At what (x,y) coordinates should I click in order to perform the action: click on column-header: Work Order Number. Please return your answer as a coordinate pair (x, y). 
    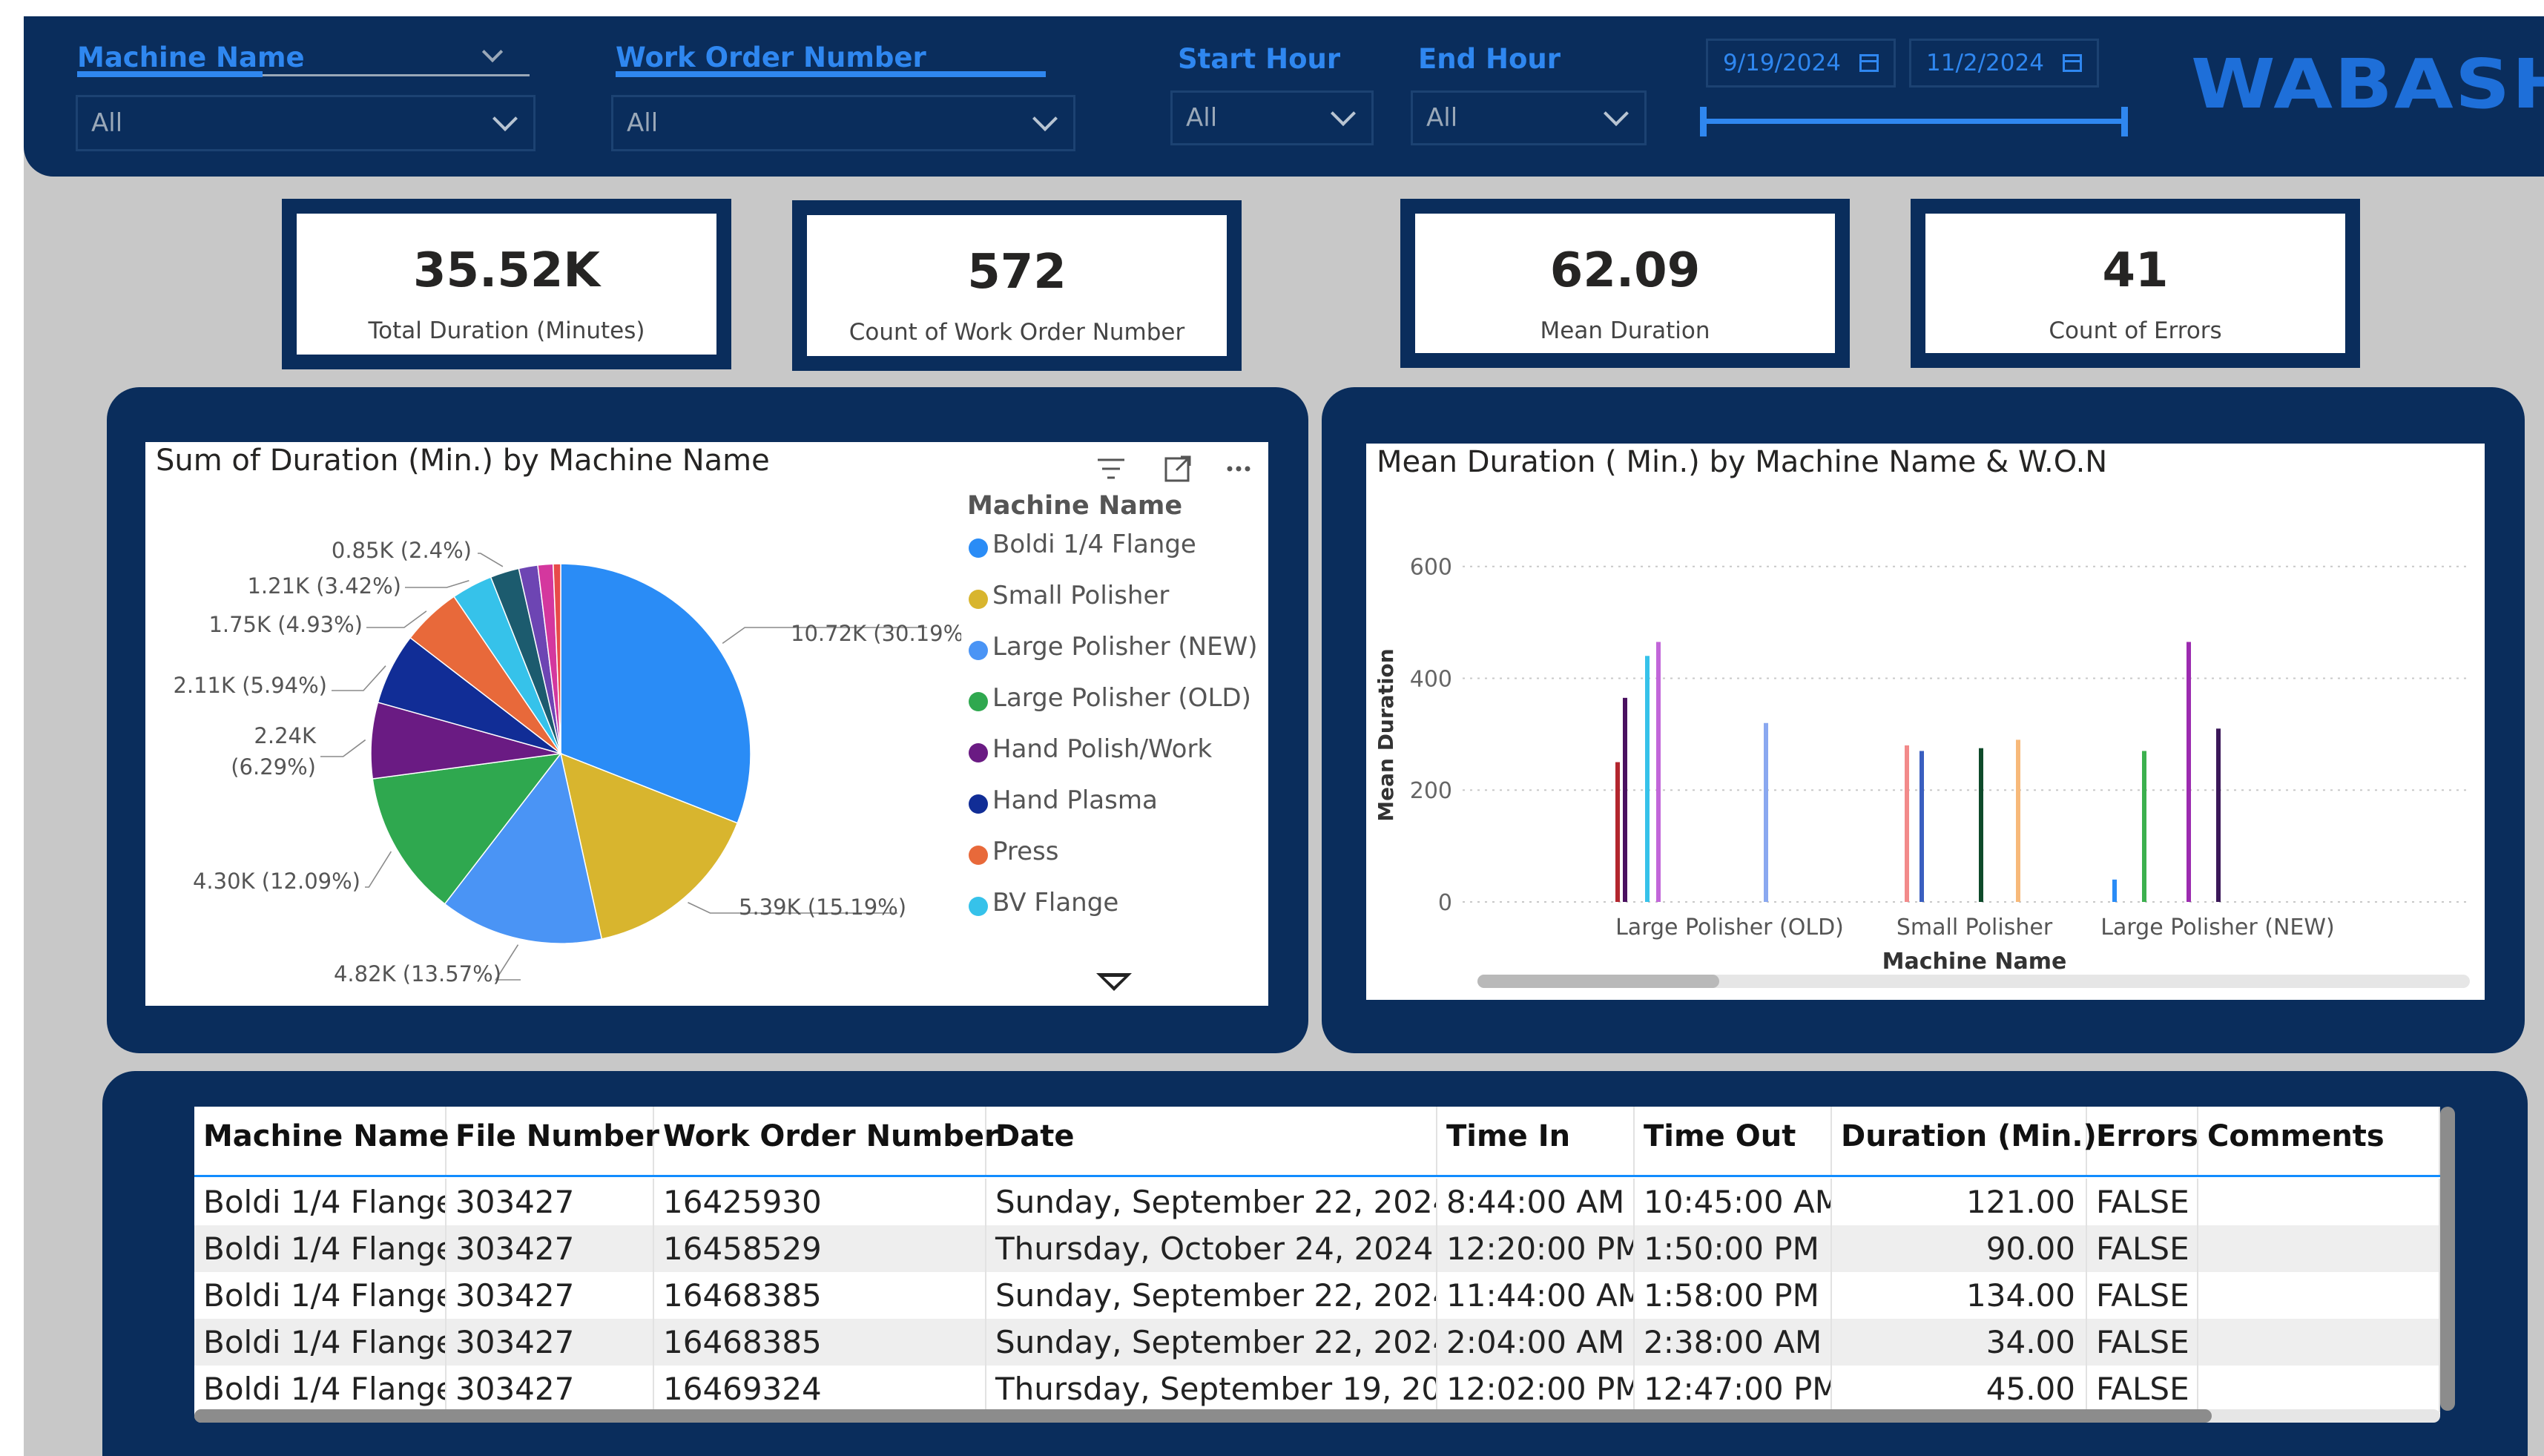
    Looking at the image, I should click on (826, 1141).